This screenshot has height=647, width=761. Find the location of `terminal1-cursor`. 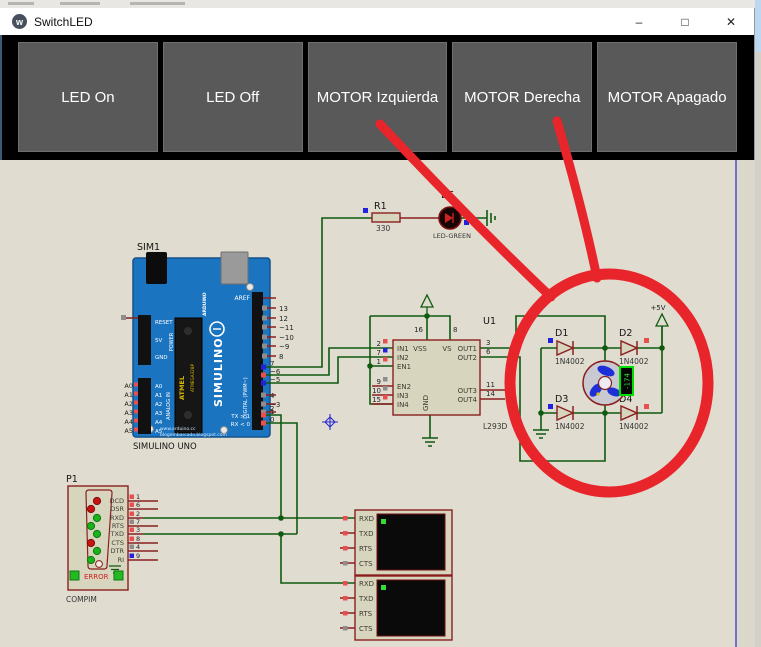

terminal1-cursor is located at coordinates (383, 521).